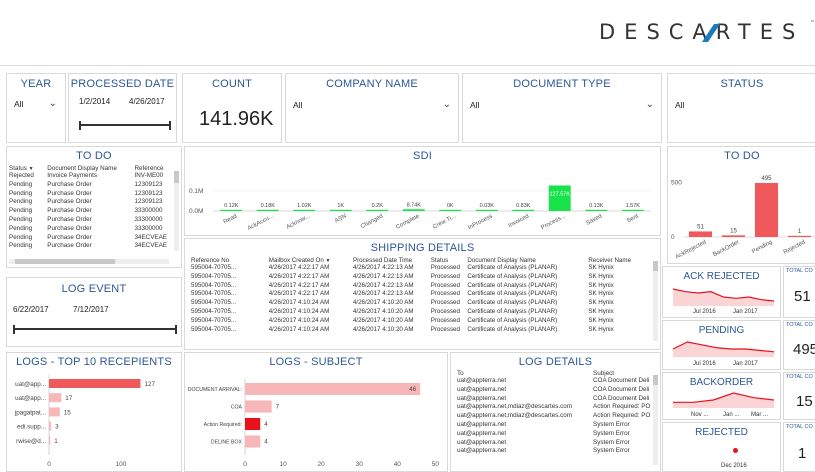 This screenshot has width=815, height=472. I want to click on ref-no-column-header: Reference No, so click(230, 260).